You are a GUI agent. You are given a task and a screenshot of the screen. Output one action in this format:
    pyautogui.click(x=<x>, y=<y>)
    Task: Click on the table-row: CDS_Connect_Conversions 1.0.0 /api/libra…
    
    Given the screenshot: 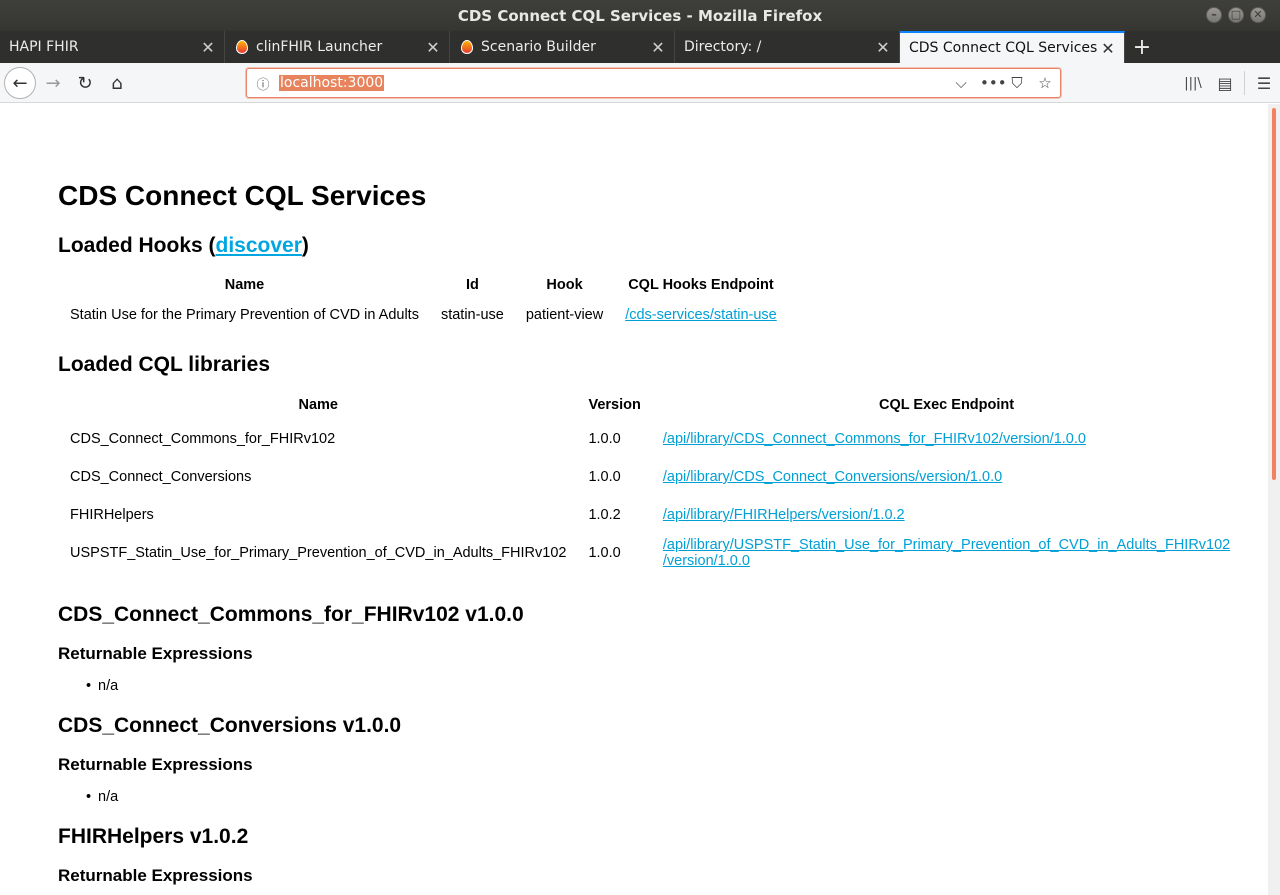 What is the action you would take?
    pyautogui.click(x=650, y=477)
    